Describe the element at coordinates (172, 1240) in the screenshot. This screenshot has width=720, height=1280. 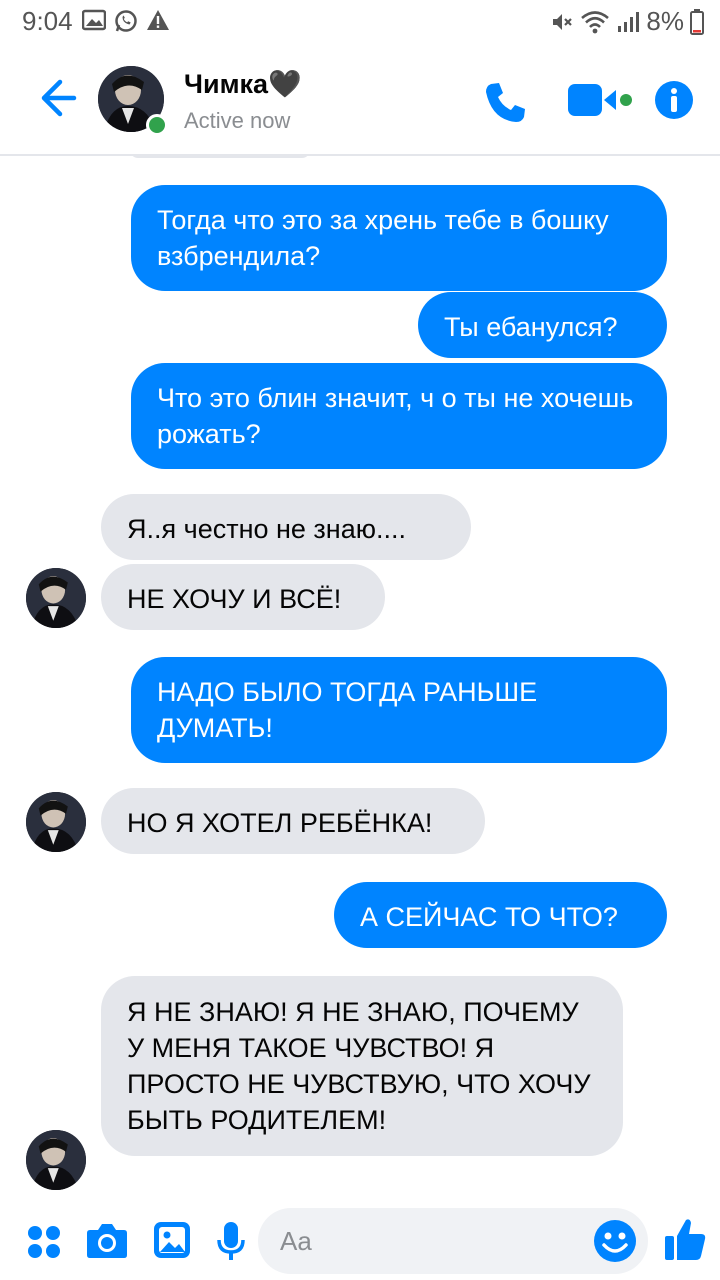
I see `gallery-icon` at that location.